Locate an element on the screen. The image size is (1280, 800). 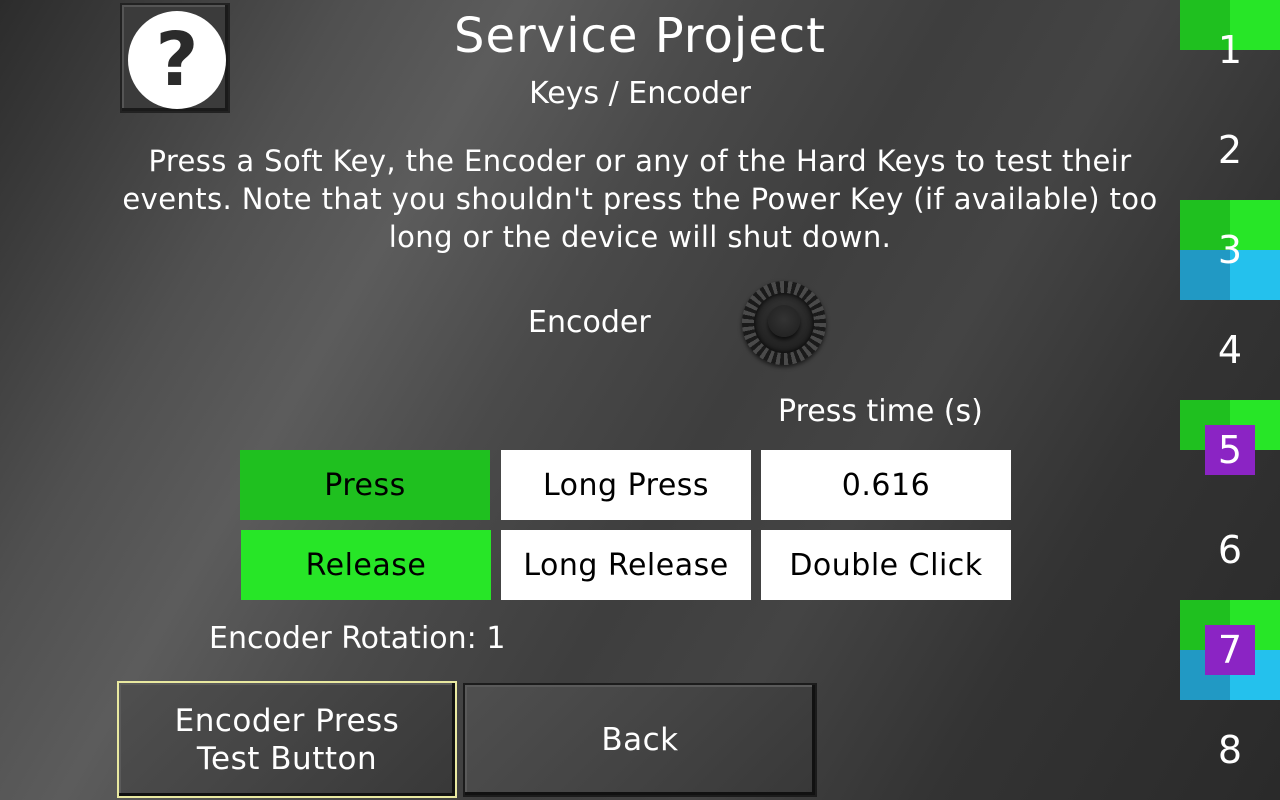
press-time-label: Press time (s) is located at coordinates (880, 411).